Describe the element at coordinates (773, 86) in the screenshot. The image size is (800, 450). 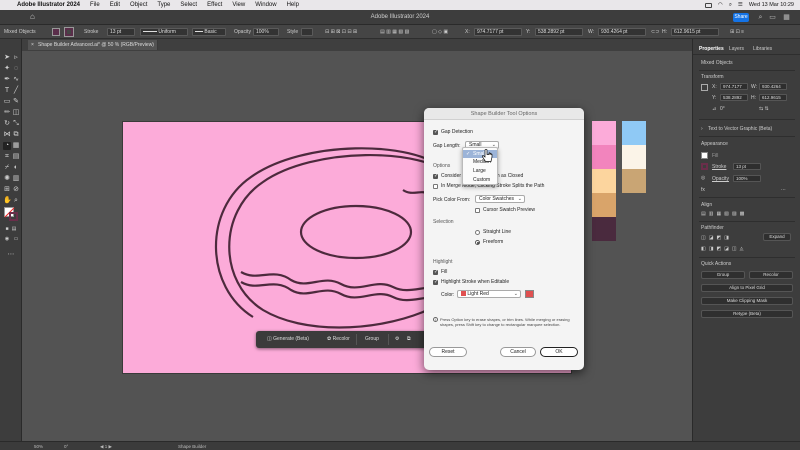
I see `w-field: 930.4264` at that location.